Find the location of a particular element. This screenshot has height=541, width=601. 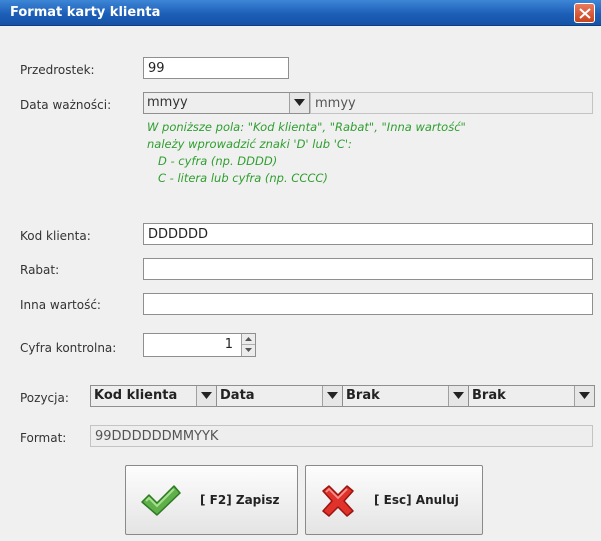

other-value-input is located at coordinates (368, 304).